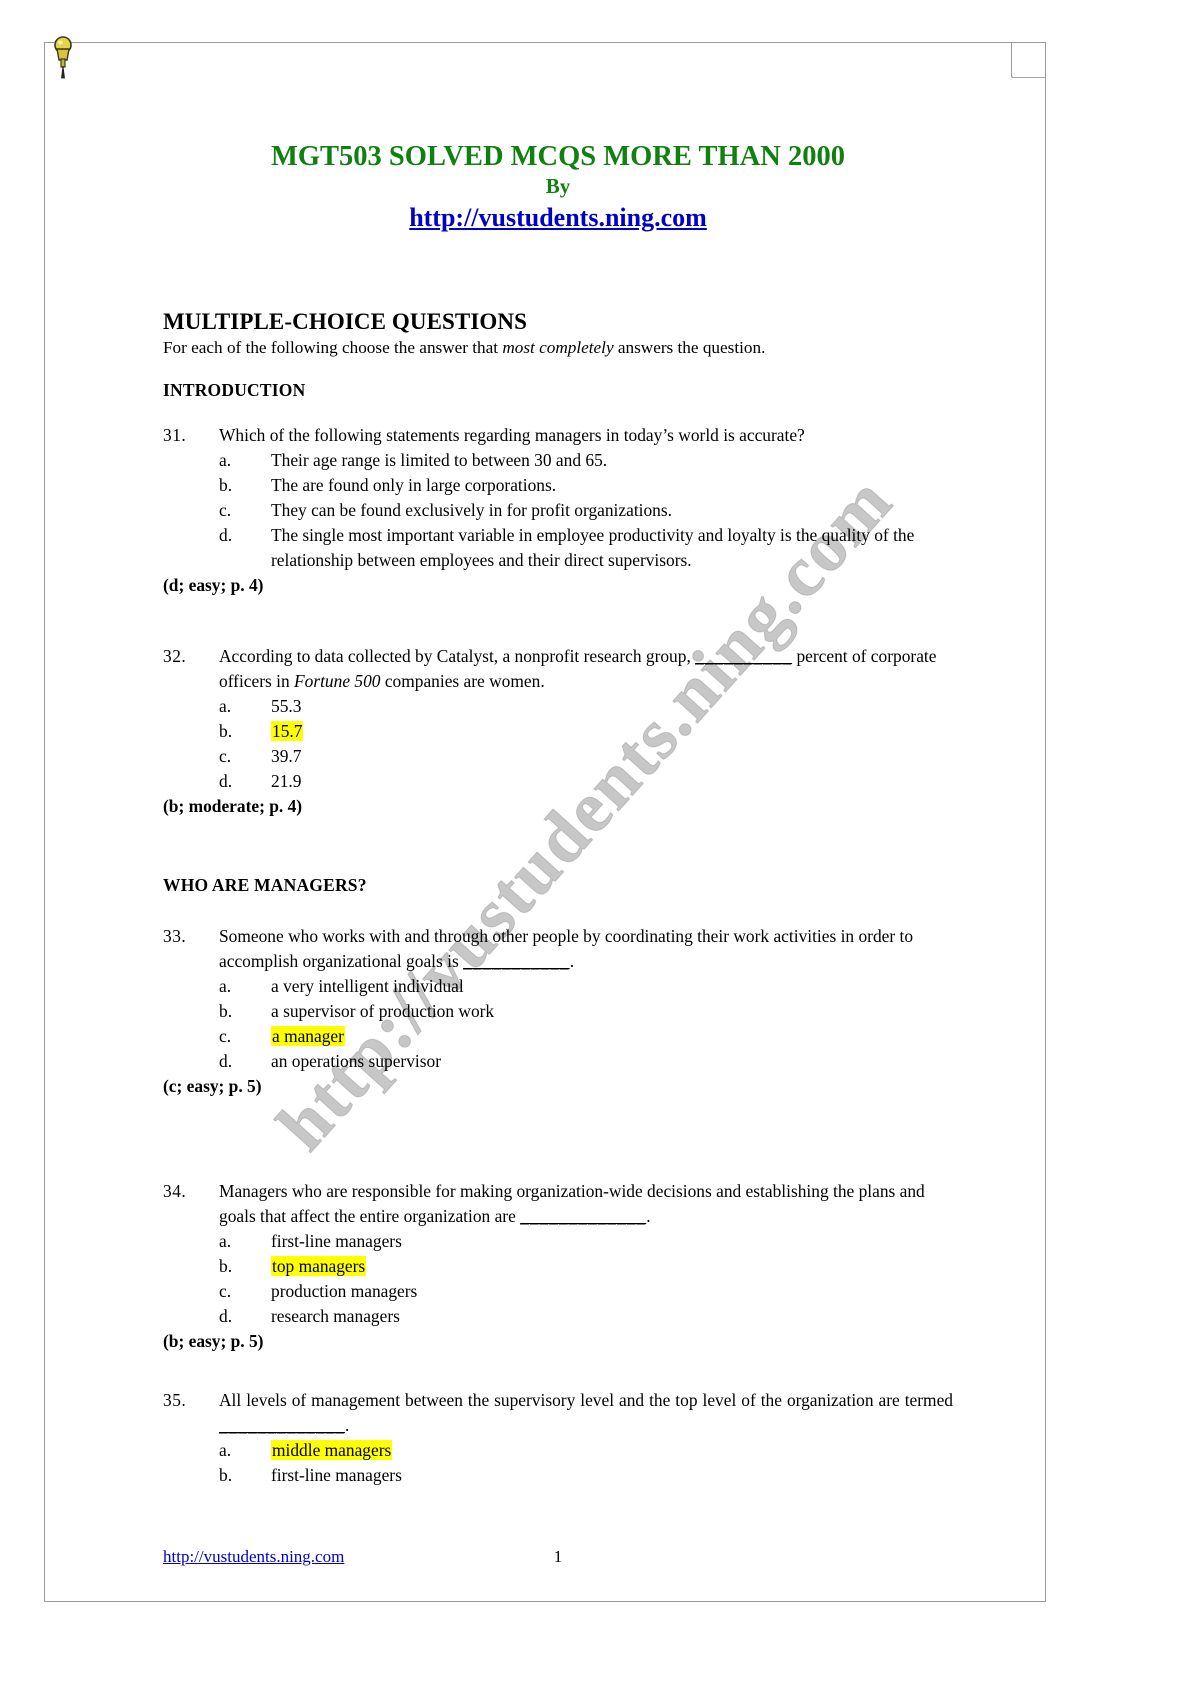  What do you see at coordinates (287, 730) in the screenshot?
I see `highlighted-answer: 15.7` at bounding box center [287, 730].